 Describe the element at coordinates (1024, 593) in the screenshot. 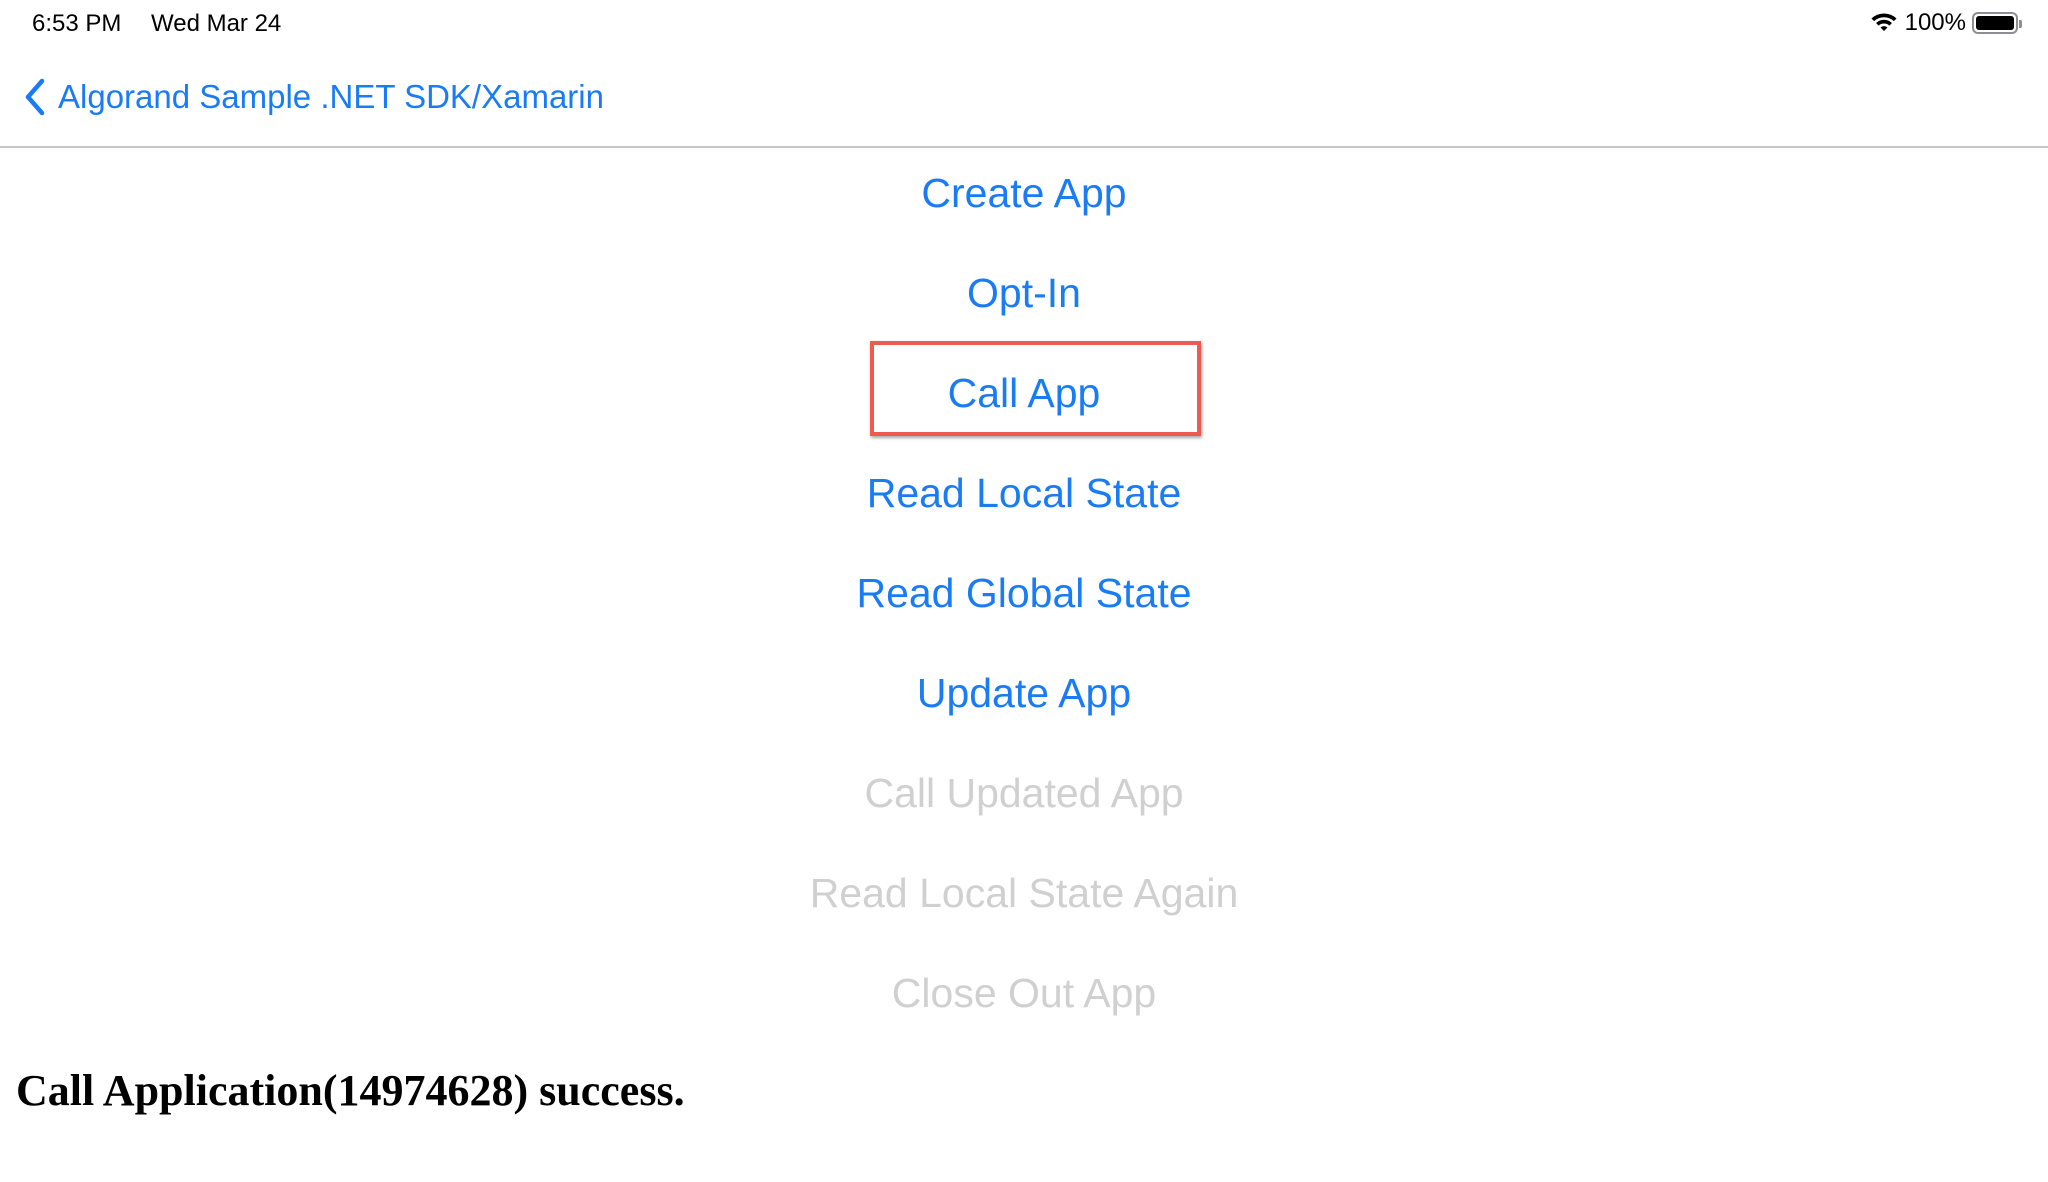

I see `read-global-state-button: Read Global State` at that location.